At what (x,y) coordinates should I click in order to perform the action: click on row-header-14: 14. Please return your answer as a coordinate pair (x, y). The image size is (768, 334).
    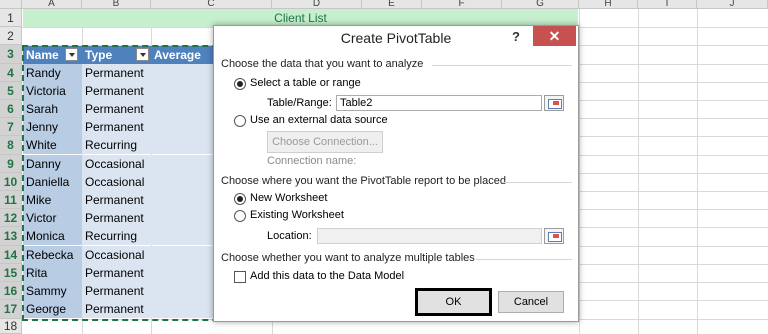
    Looking at the image, I should click on (11, 255).